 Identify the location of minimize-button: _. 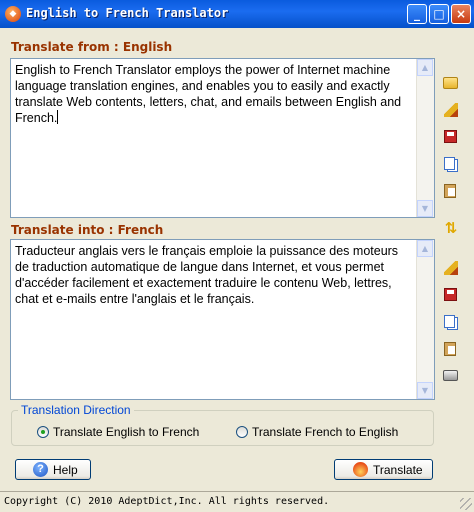
(417, 14).